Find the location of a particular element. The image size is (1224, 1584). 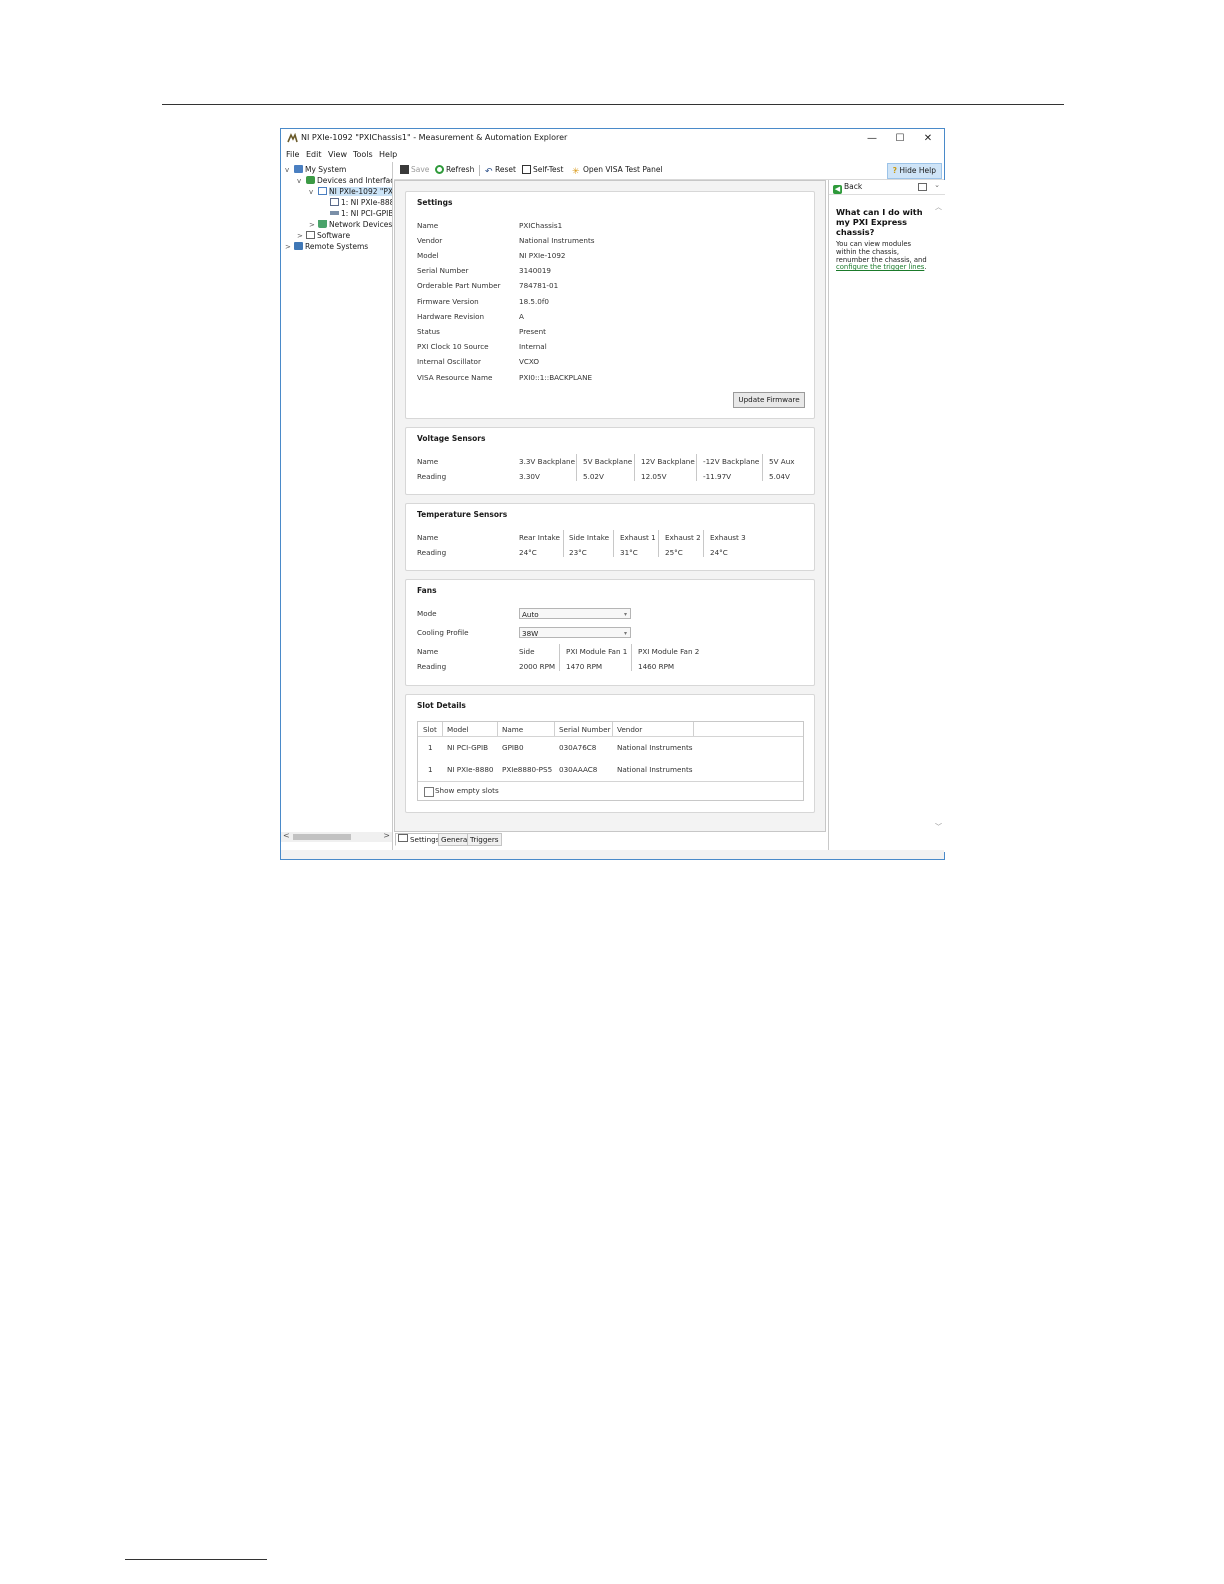

fan-mode-select: Auto ▾ is located at coordinates (575, 613).